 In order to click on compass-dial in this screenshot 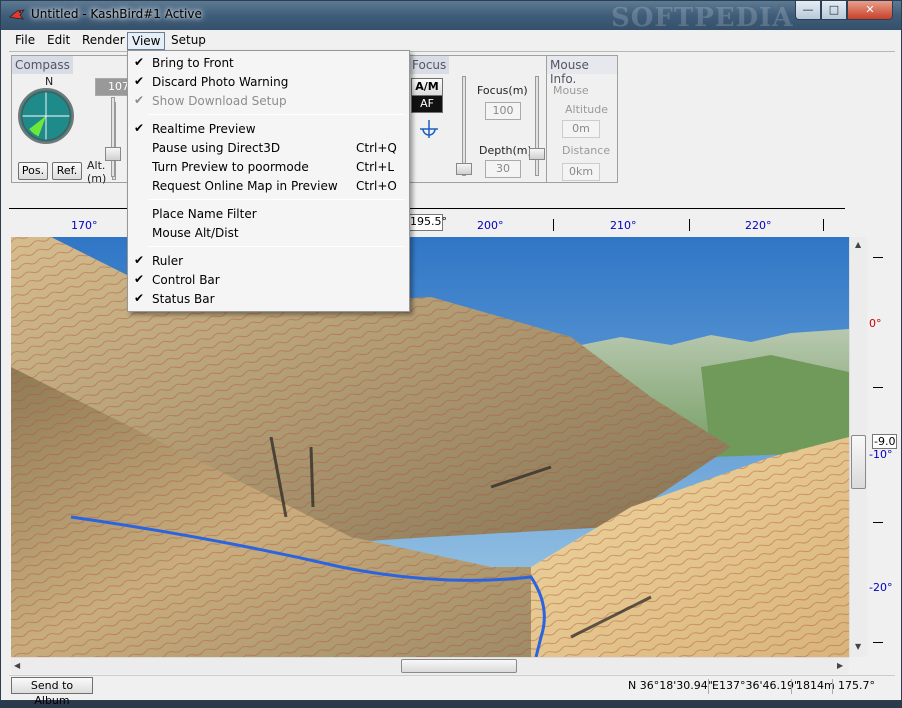, I will do `click(46, 116)`.